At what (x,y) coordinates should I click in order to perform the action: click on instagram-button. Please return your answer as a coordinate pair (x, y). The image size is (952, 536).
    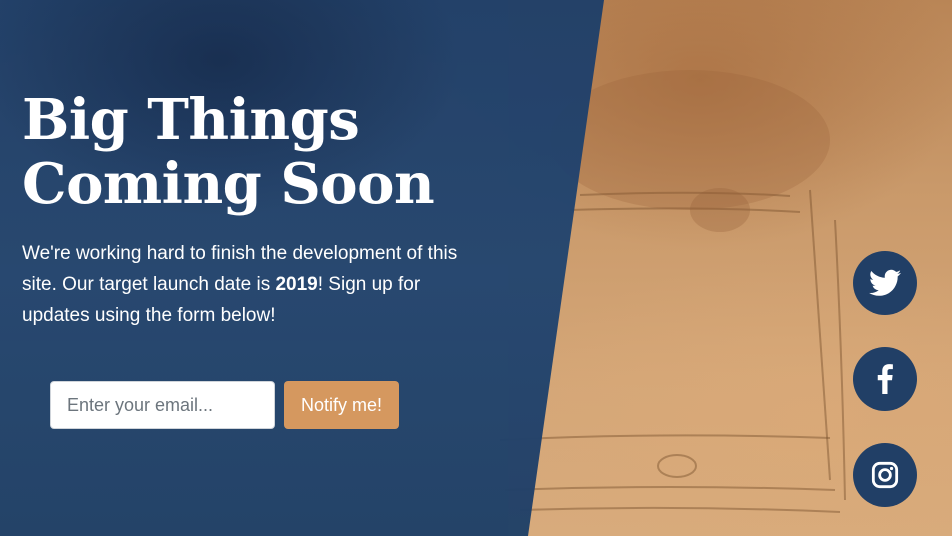
    Looking at the image, I should click on (885, 475).